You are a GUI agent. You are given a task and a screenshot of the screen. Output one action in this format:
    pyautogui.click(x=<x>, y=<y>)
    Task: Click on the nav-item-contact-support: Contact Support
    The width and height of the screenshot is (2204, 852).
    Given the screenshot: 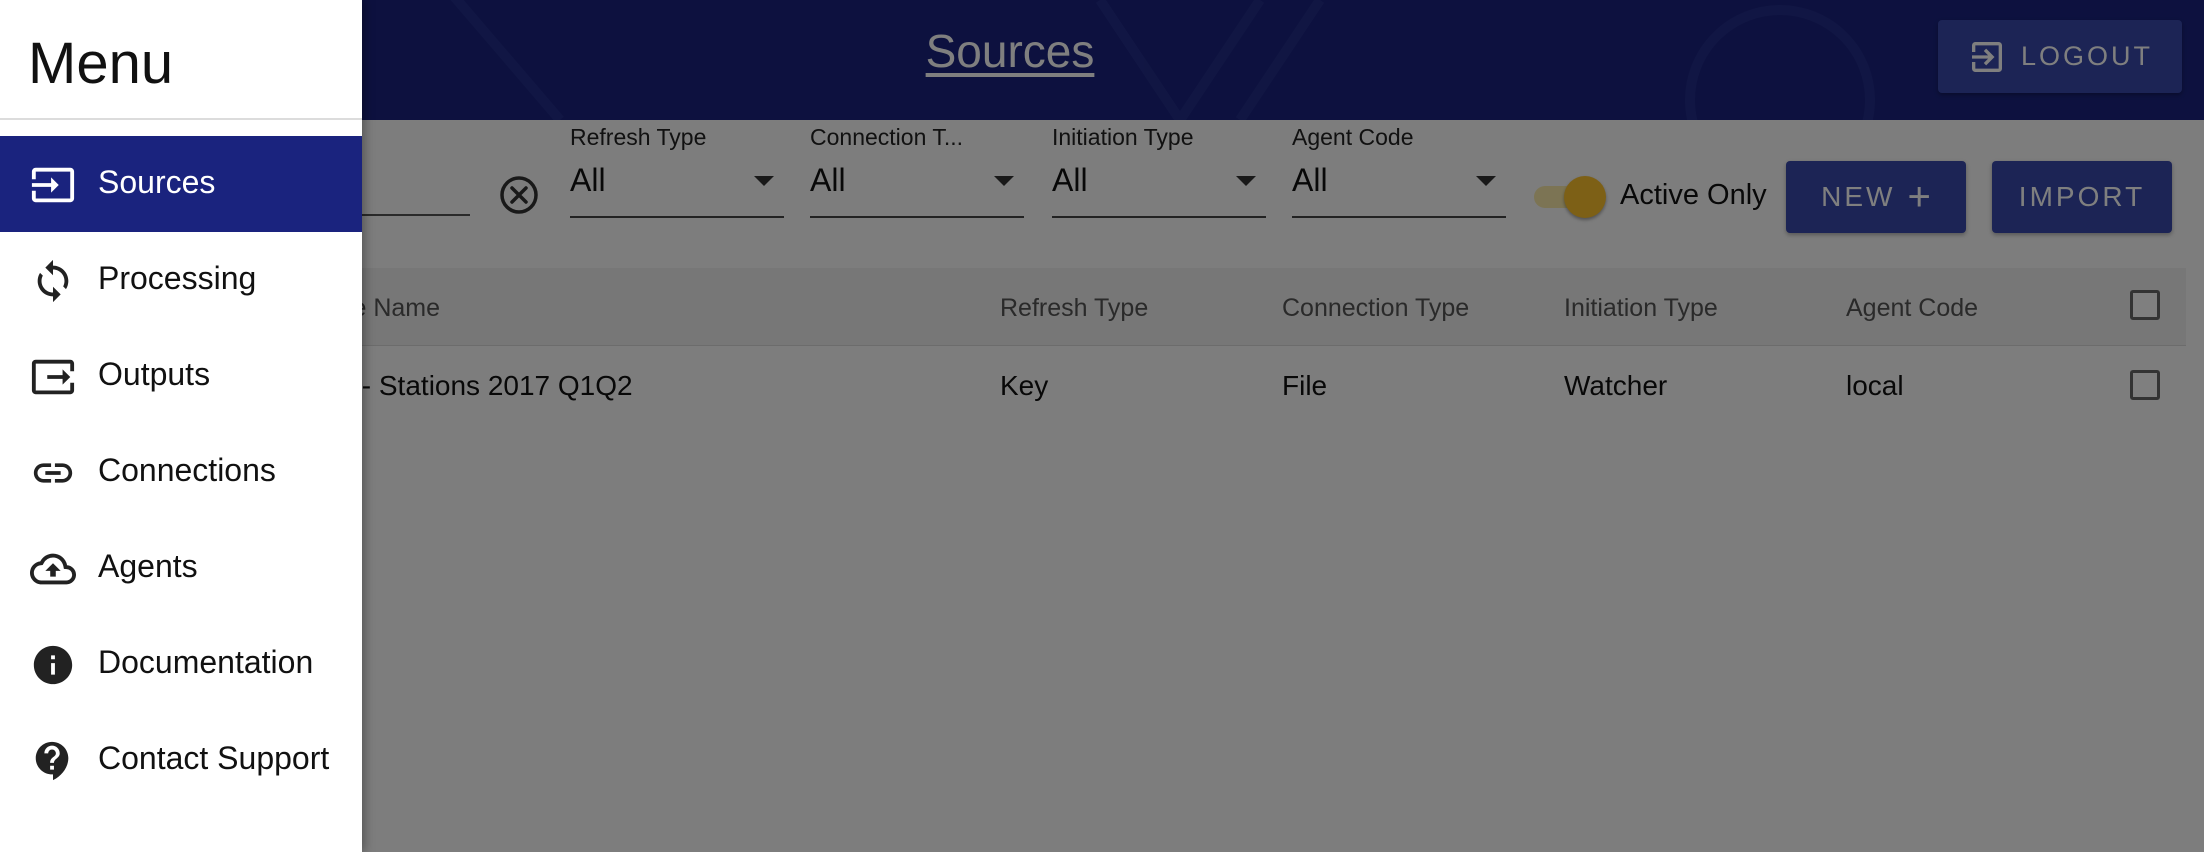 What is the action you would take?
    pyautogui.click(x=181, y=760)
    